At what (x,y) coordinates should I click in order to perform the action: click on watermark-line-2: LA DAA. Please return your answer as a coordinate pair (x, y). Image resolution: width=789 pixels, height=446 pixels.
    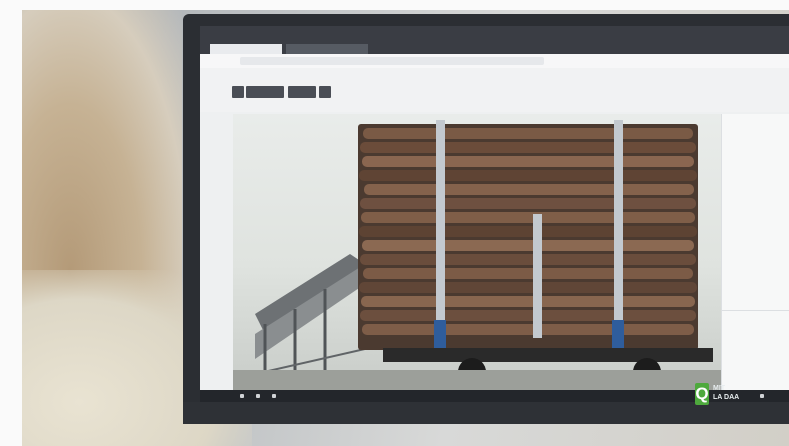
    Looking at the image, I should click on (726, 397).